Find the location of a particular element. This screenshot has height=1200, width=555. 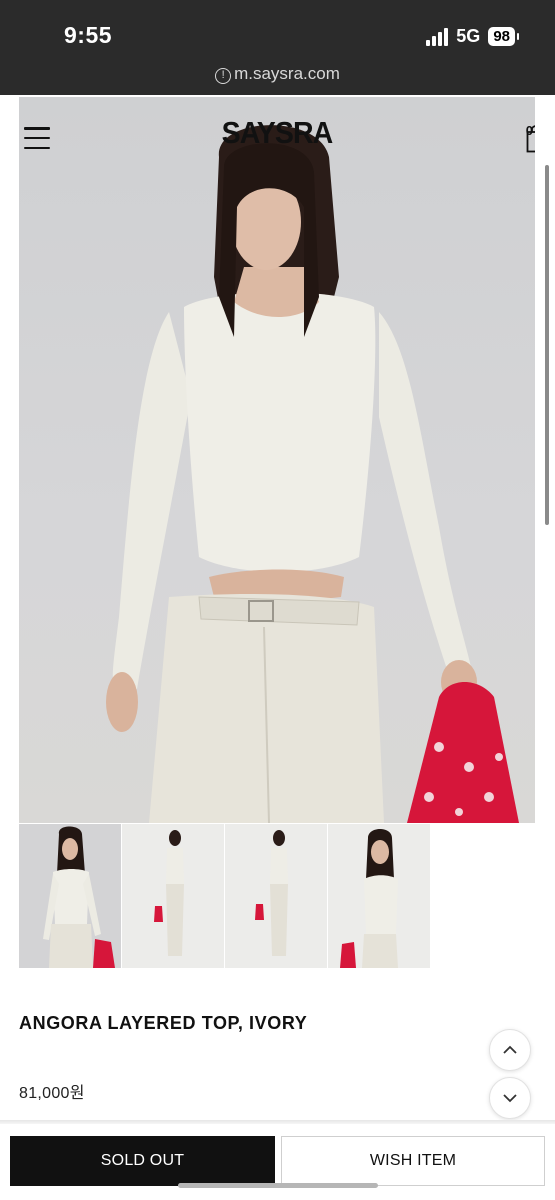

sold-out-button: SOLD OUT is located at coordinates (142, 1161).